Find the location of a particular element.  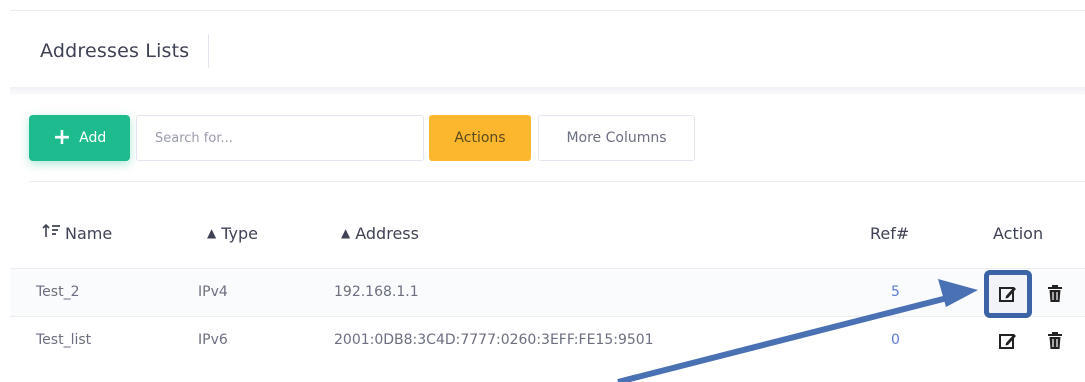

cell-address: 192.168.1.1 is located at coordinates (376, 292).